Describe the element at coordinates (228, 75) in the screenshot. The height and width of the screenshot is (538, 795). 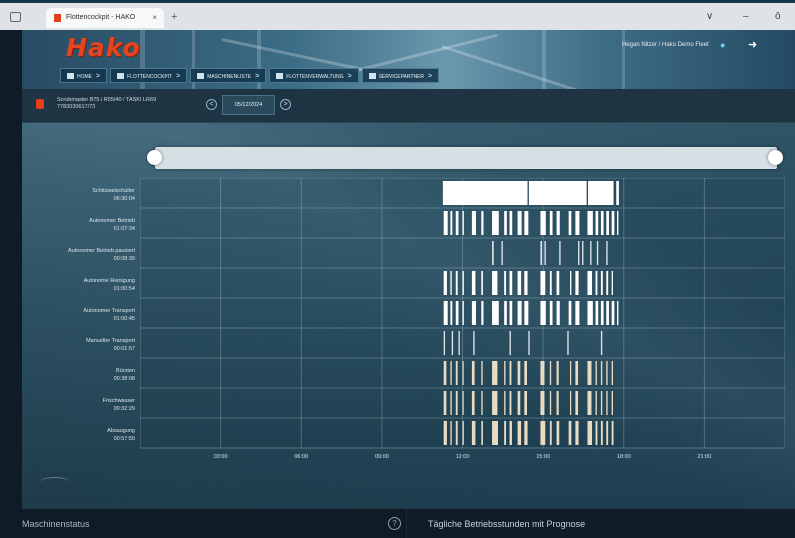
I see `nav-item-maschinenliste: MASCHINENLISTE >` at that location.